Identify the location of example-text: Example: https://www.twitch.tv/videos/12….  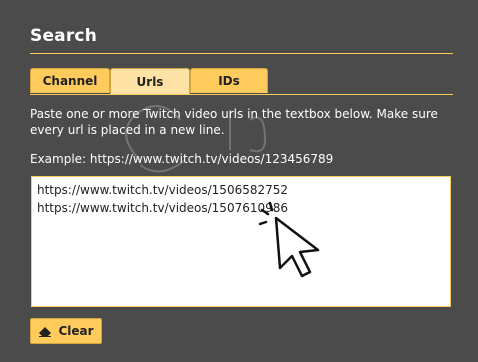
(182, 159).